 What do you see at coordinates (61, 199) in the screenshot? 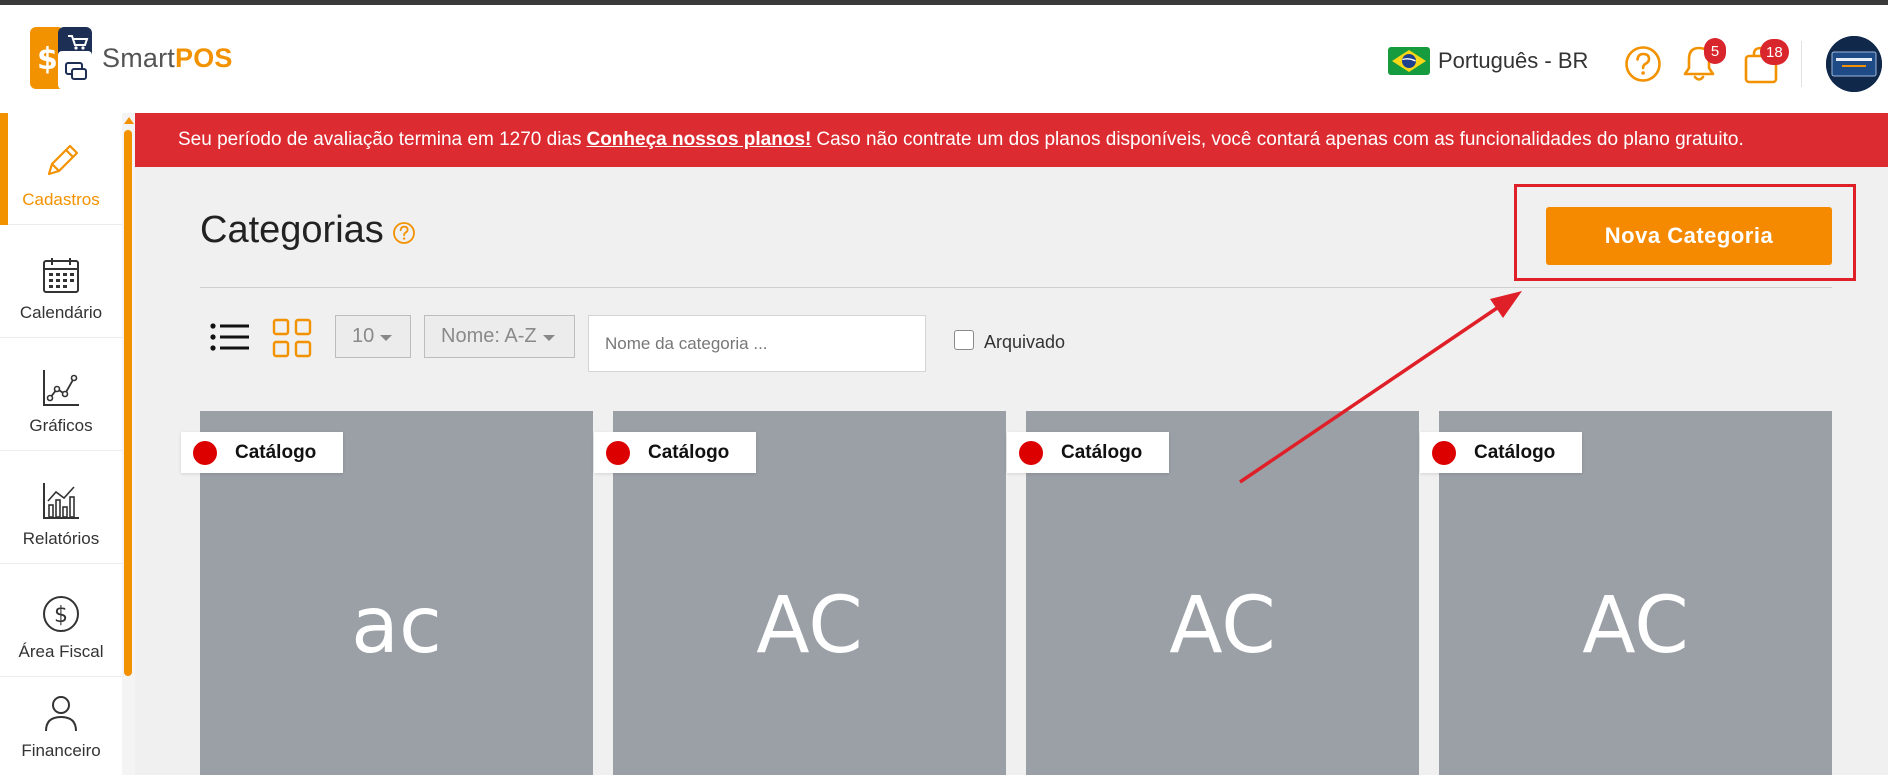
I see `sidebar-item-label: Cadastros` at bounding box center [61, 199].